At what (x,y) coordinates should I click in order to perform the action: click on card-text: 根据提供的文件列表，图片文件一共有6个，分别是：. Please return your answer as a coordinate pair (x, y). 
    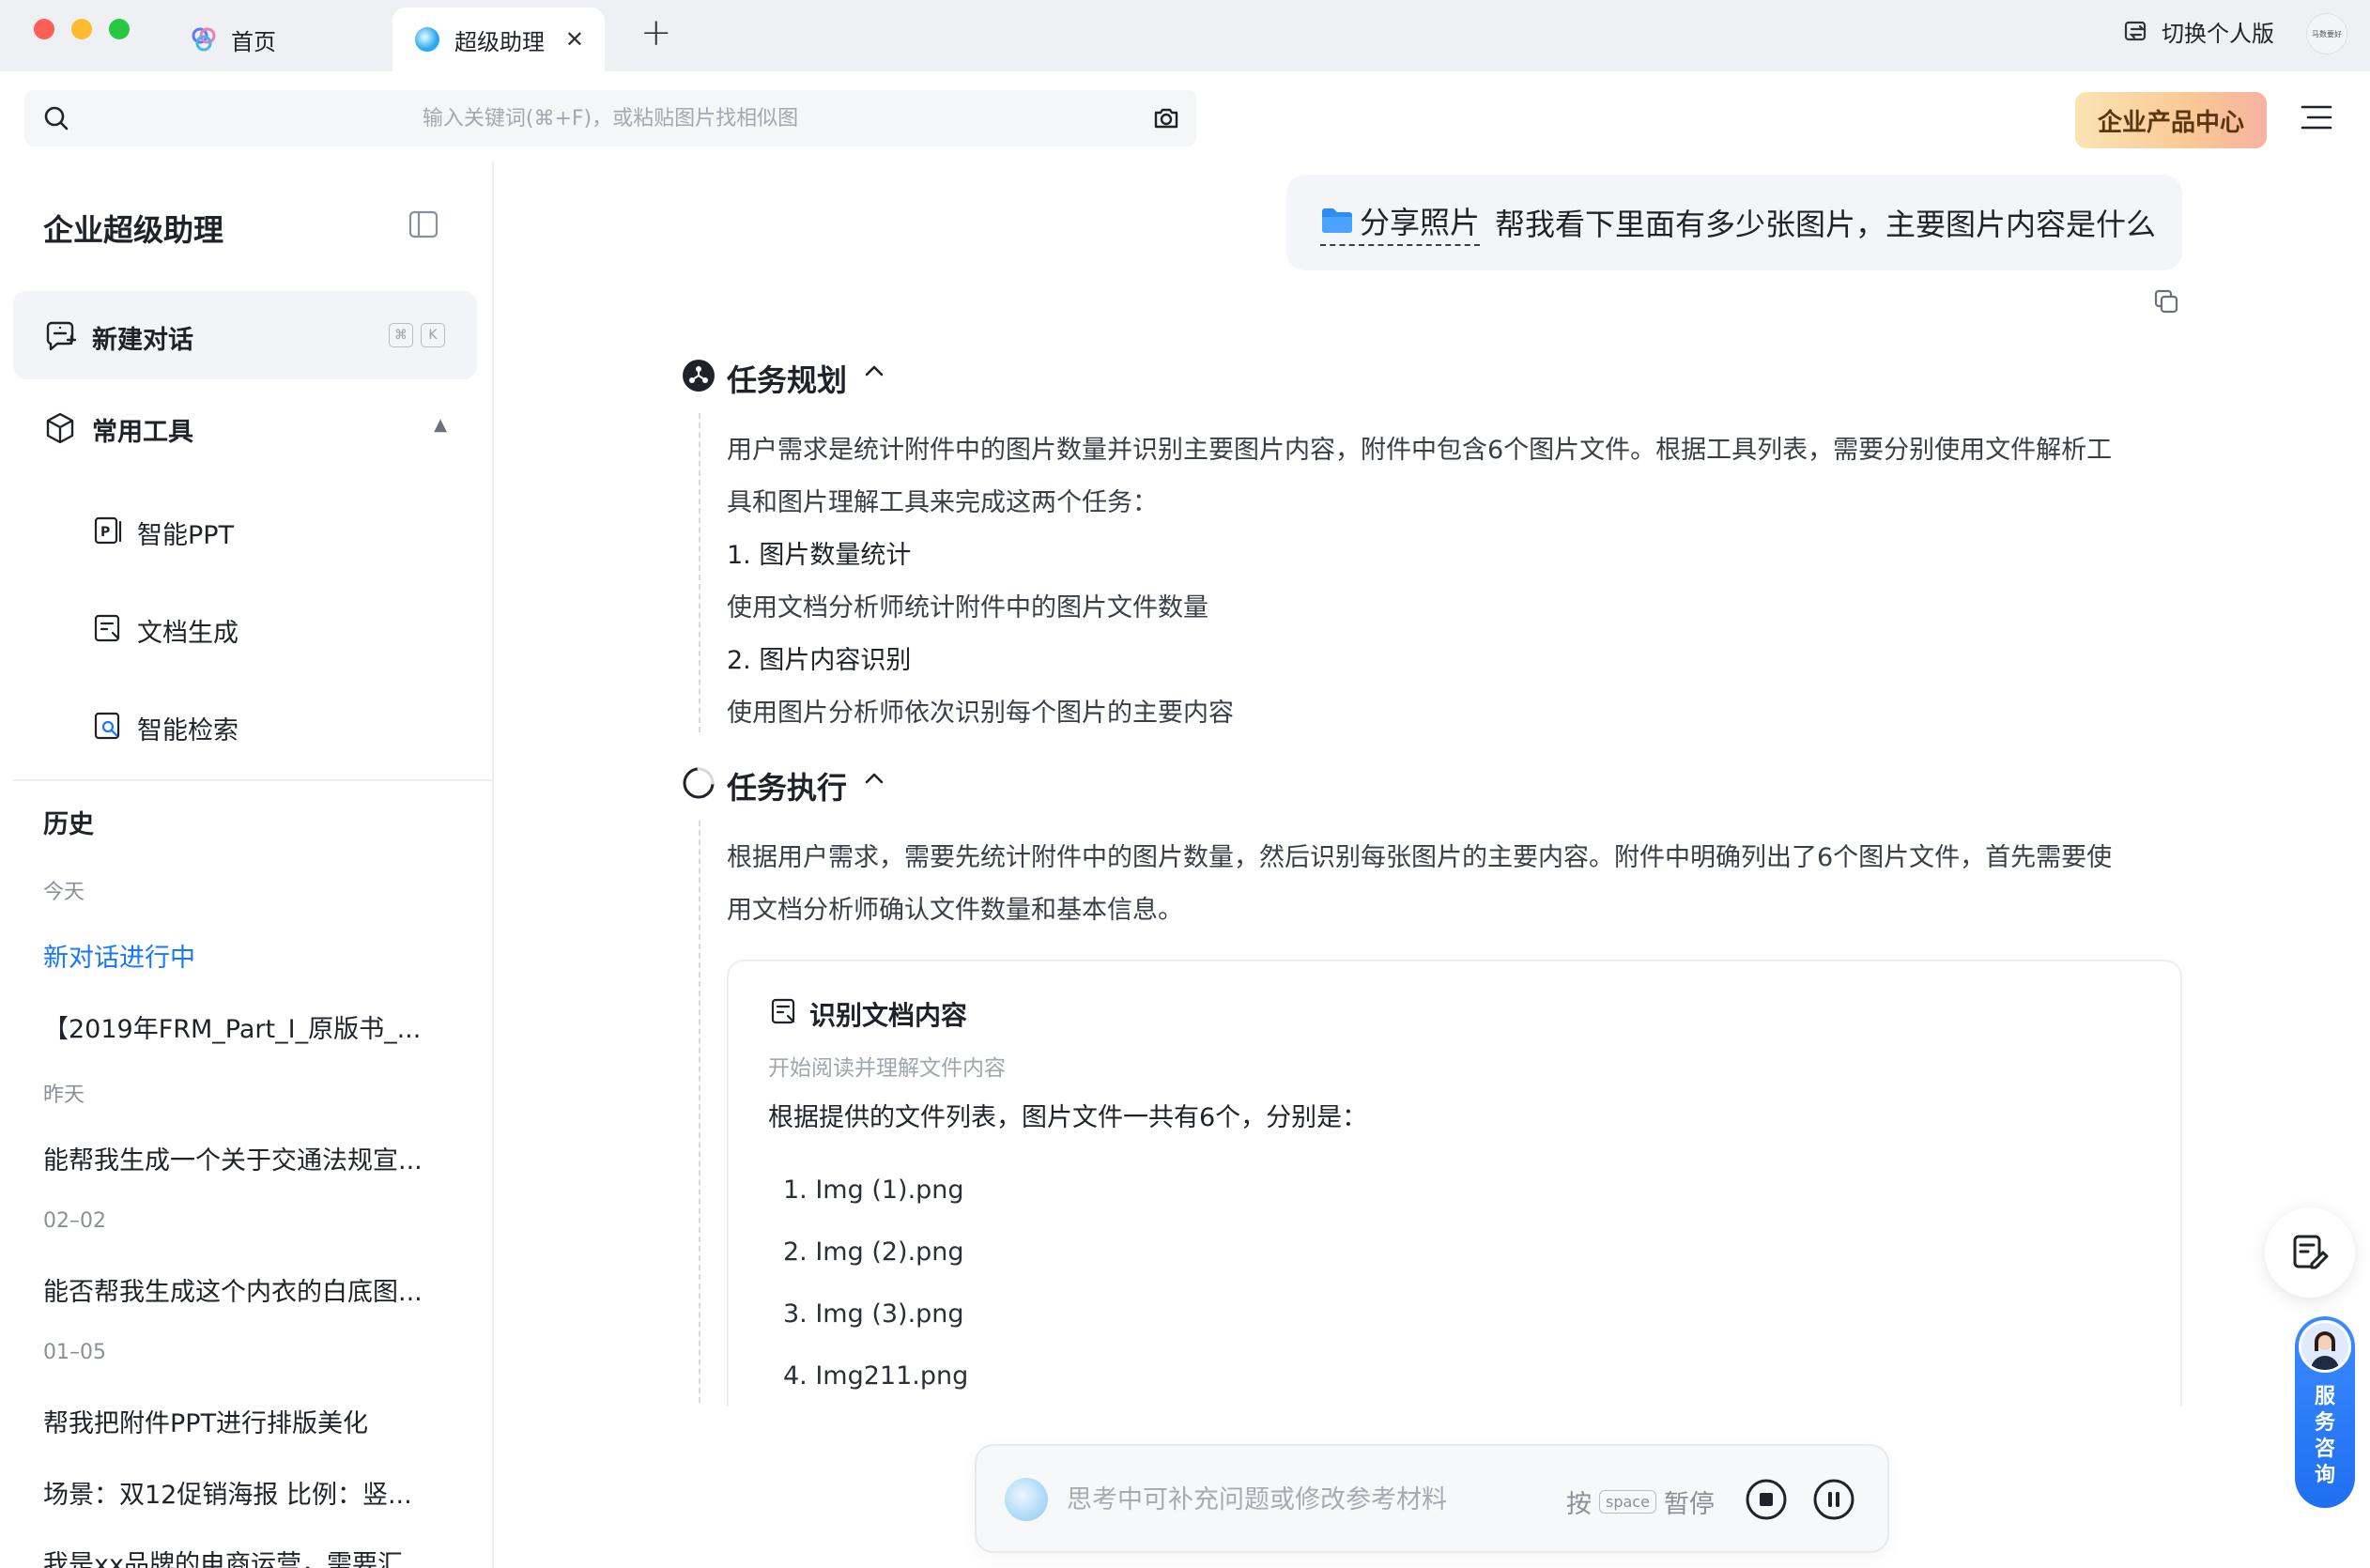
    Looking at the image, I should click on (1068, 1118).